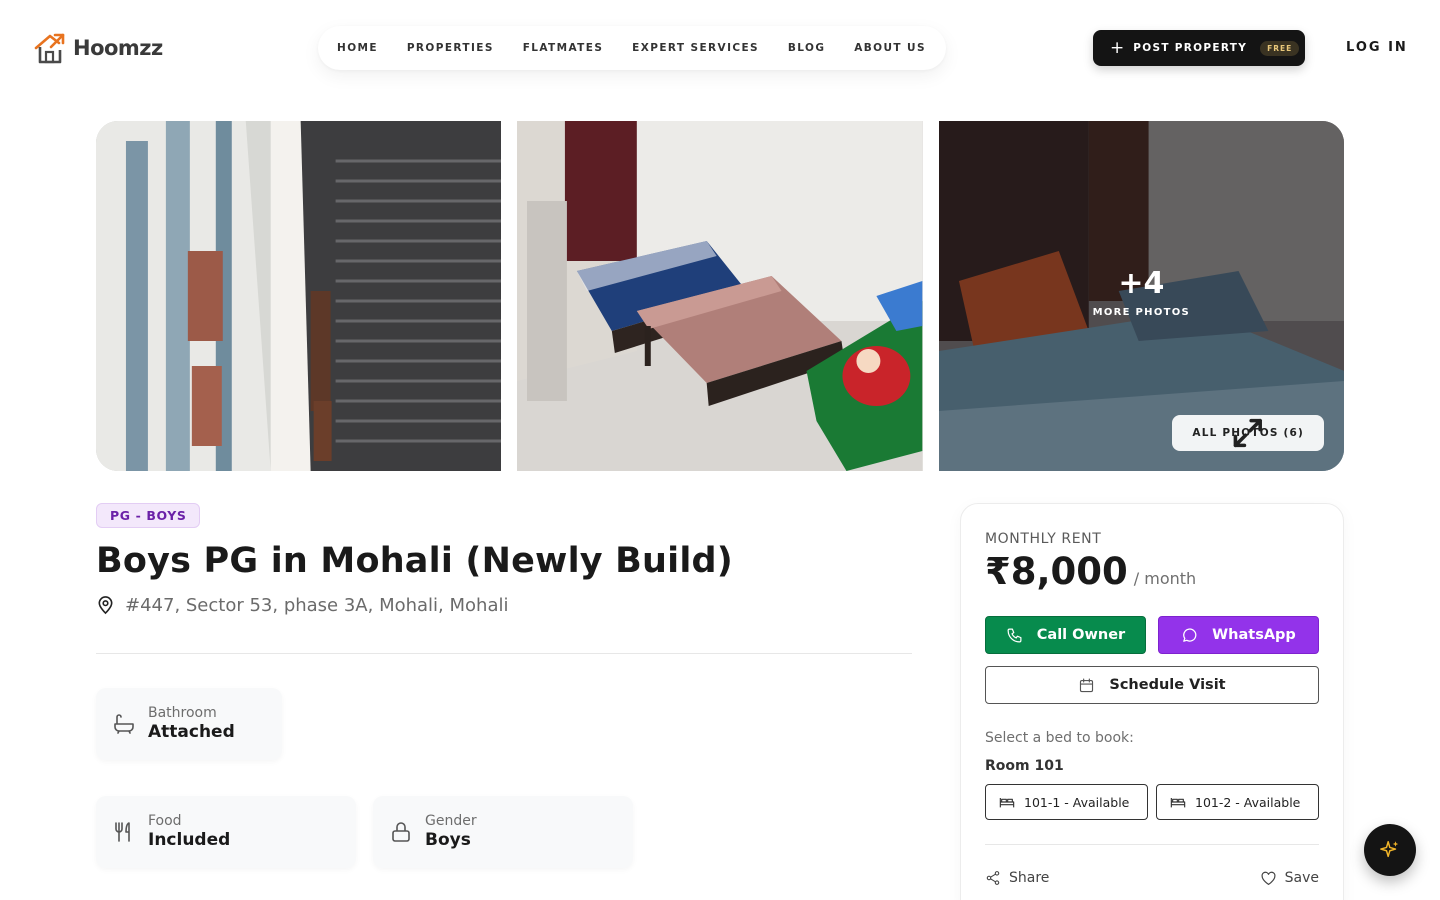  I want to click on phone-icon, so click(1014, 635).